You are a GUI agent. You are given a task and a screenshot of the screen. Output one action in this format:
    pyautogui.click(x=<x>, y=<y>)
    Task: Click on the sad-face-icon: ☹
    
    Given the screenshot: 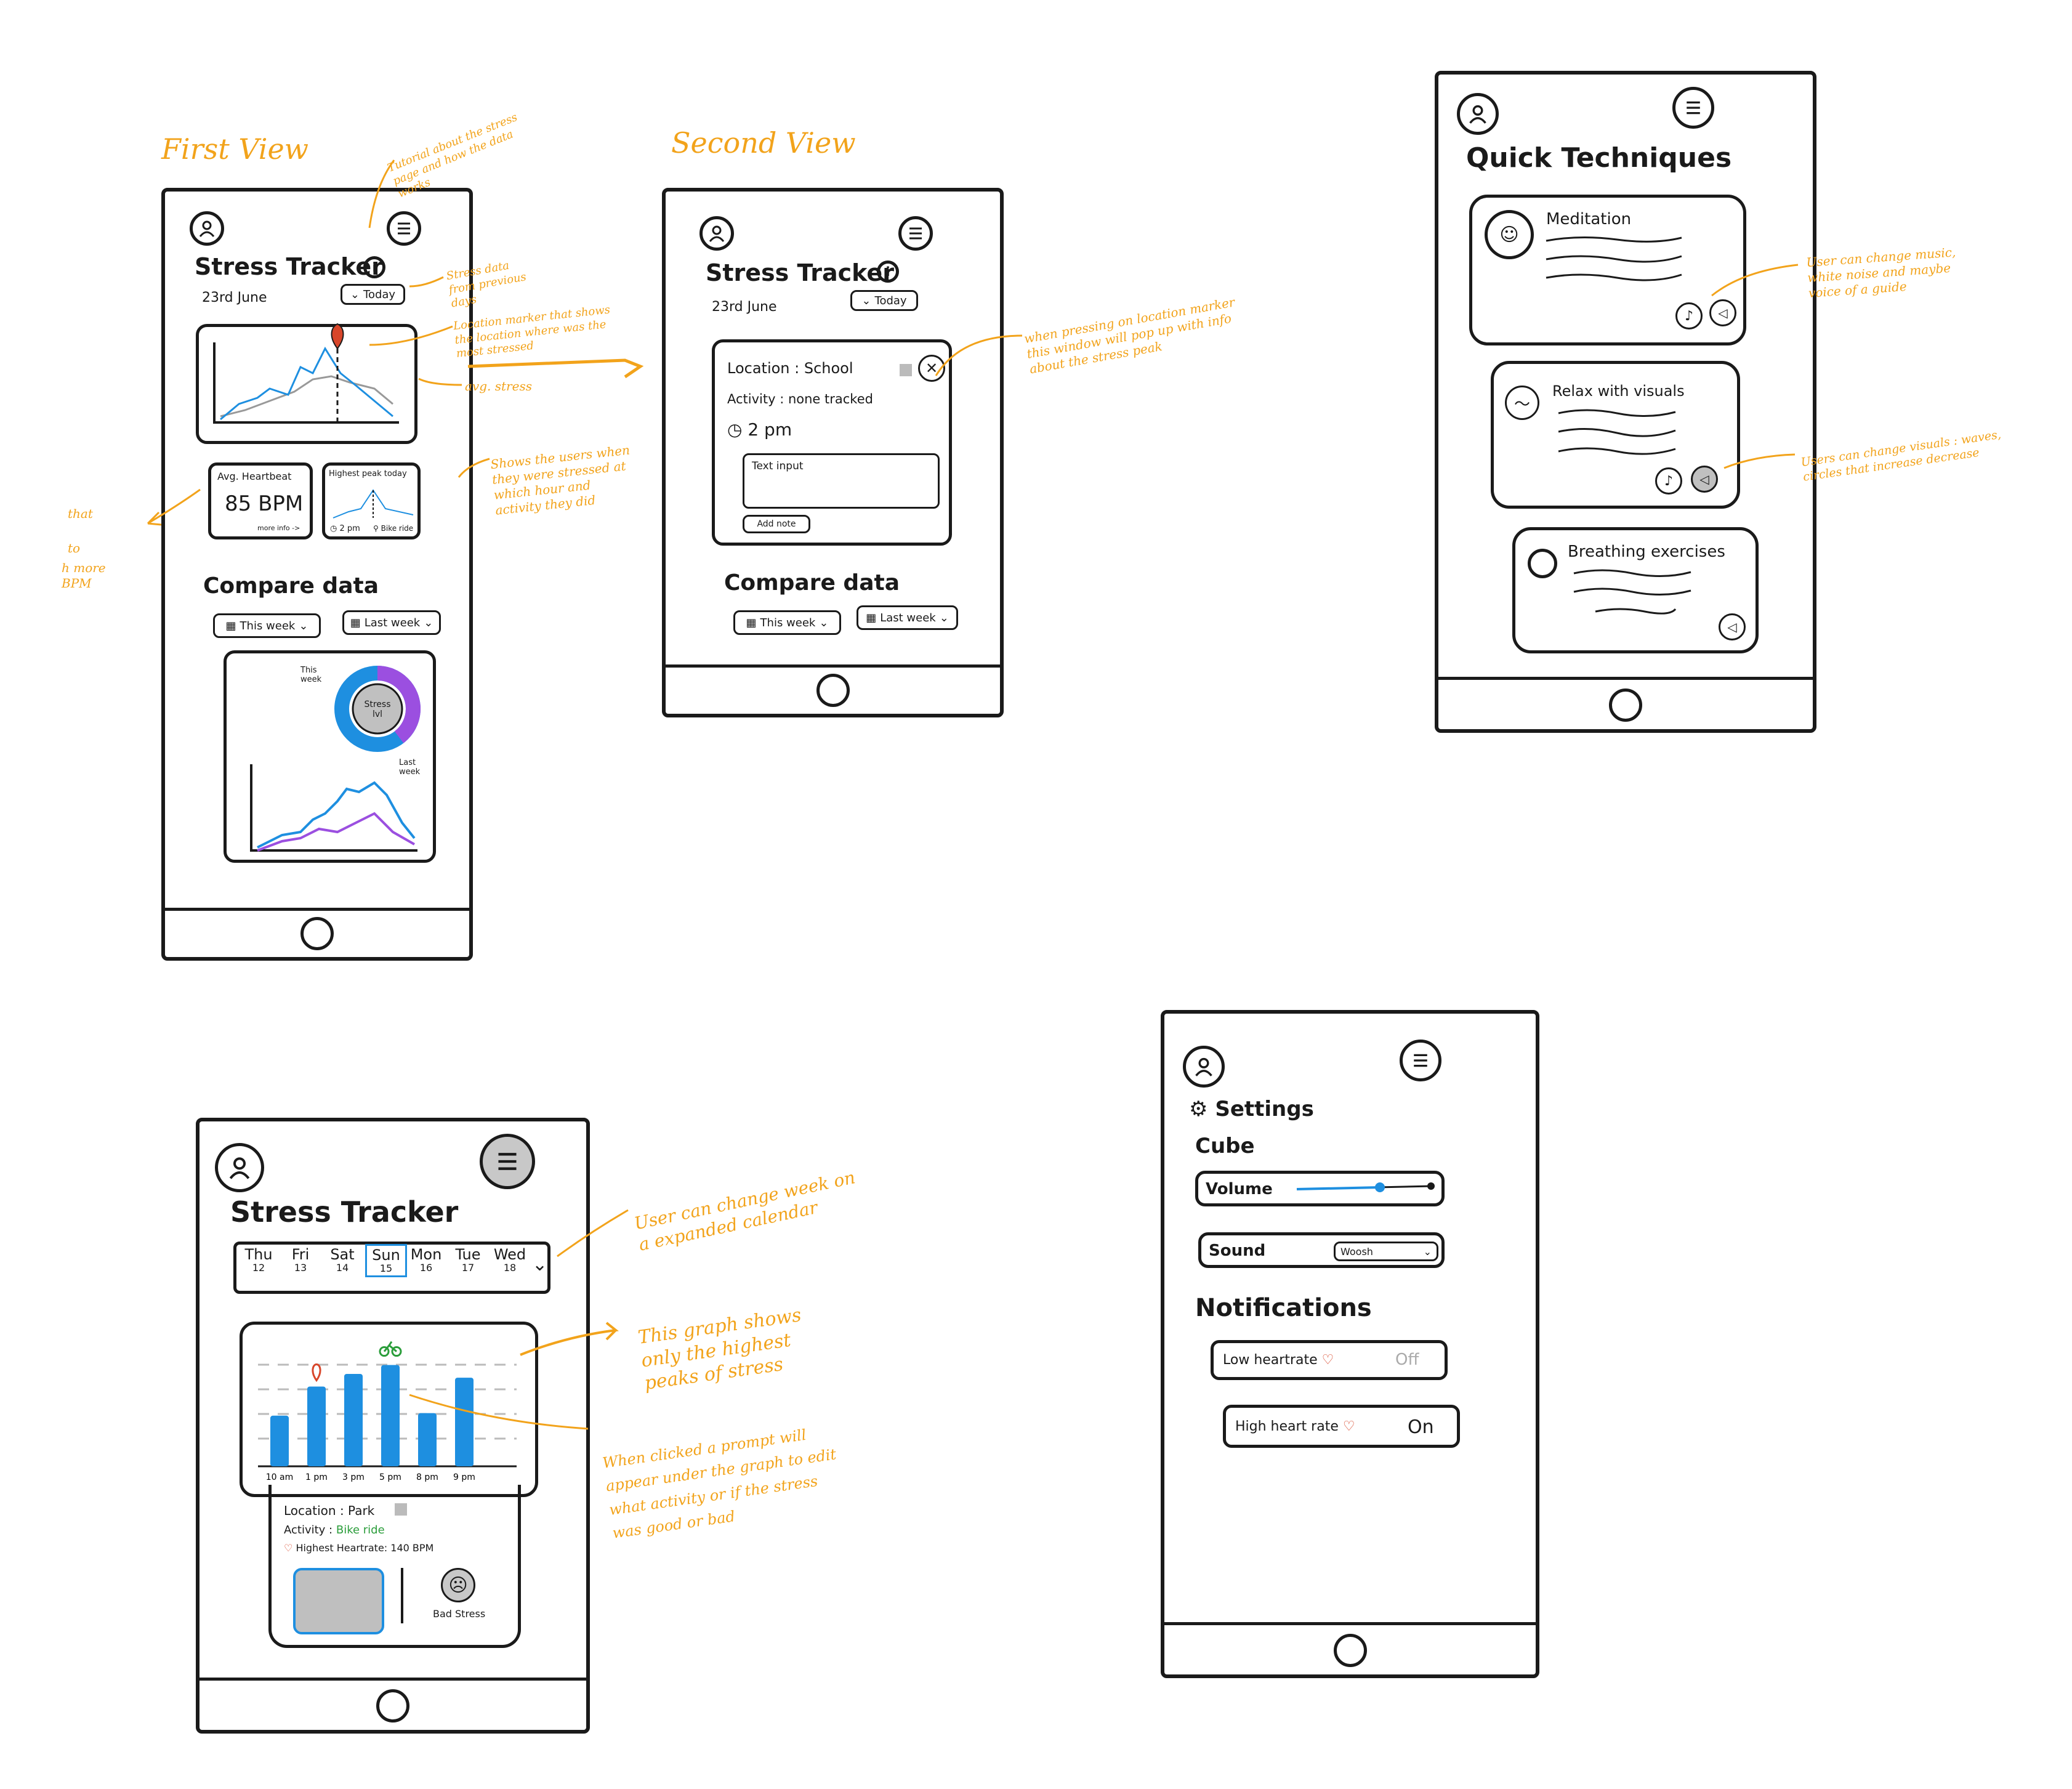 What is the action you would take?
    pyautogui.click(x=458, y=1585)
    